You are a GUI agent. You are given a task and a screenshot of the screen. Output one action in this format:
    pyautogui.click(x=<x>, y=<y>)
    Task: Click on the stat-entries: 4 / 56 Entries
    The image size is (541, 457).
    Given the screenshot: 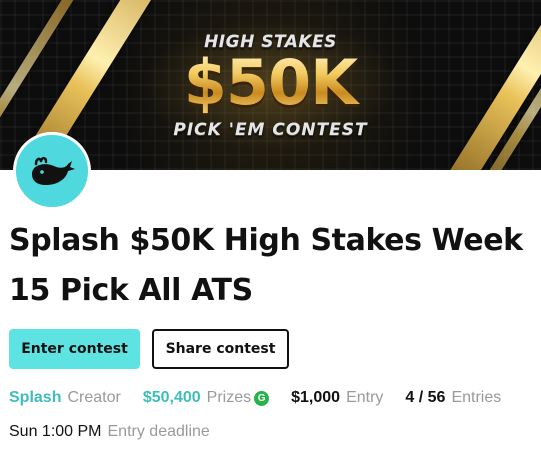 What is the action you would take?
    pyautogui.click(x=453, y=398)
    